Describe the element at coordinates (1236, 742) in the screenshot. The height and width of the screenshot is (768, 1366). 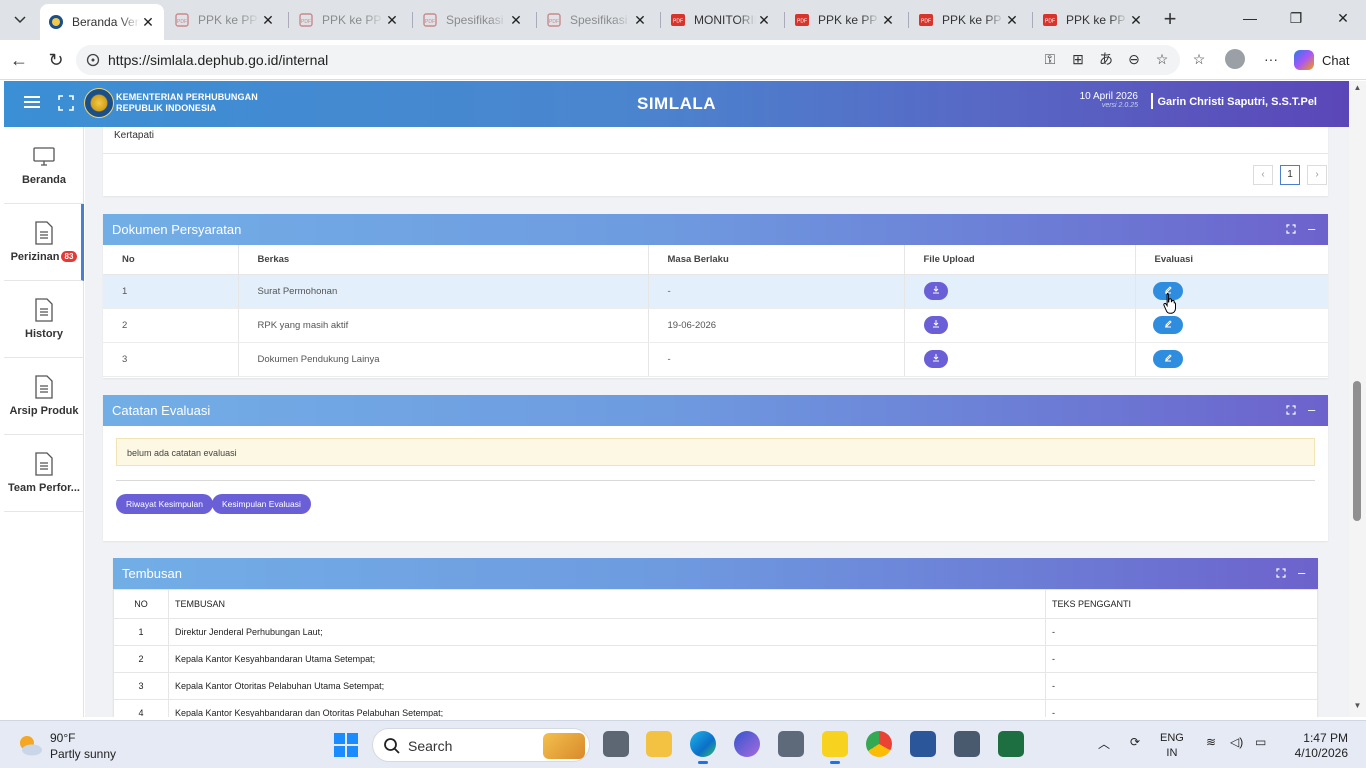
I see `volume-icon: ◁)` at that location.